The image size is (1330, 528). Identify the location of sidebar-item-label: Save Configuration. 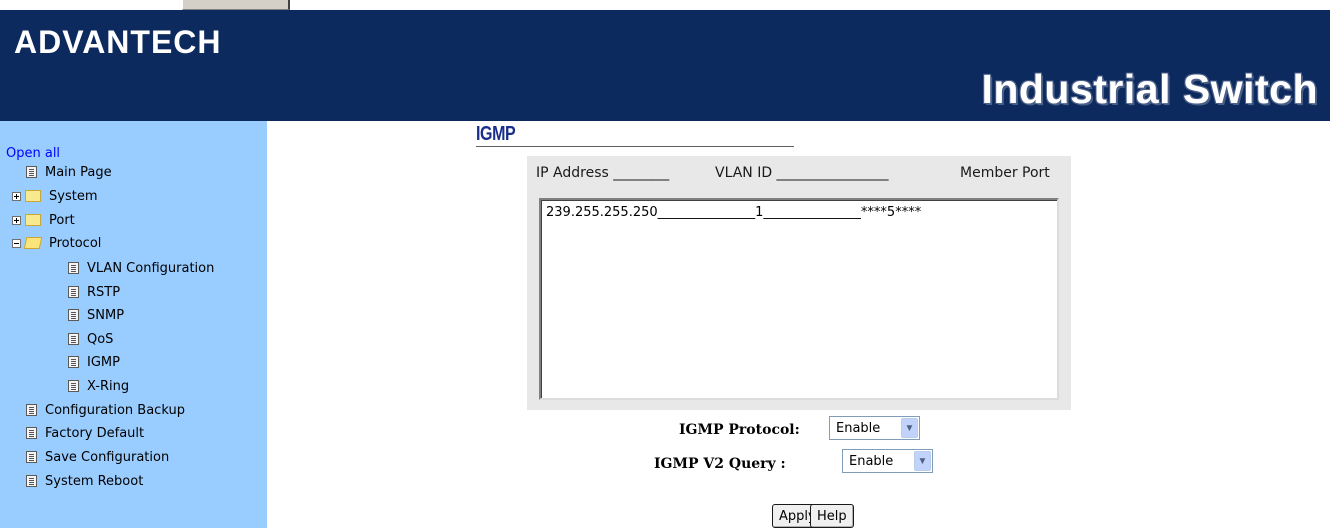
(107, 457).